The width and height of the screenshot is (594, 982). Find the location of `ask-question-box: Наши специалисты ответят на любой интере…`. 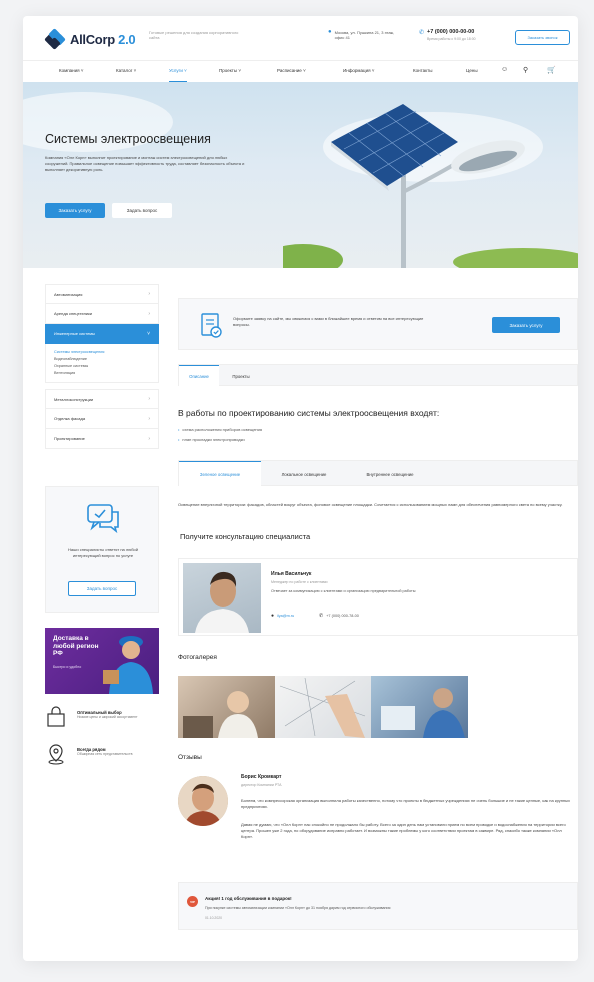

ask-question-box: Наши специалисты ответят на любой интере… is located at coordinates (102, 549).